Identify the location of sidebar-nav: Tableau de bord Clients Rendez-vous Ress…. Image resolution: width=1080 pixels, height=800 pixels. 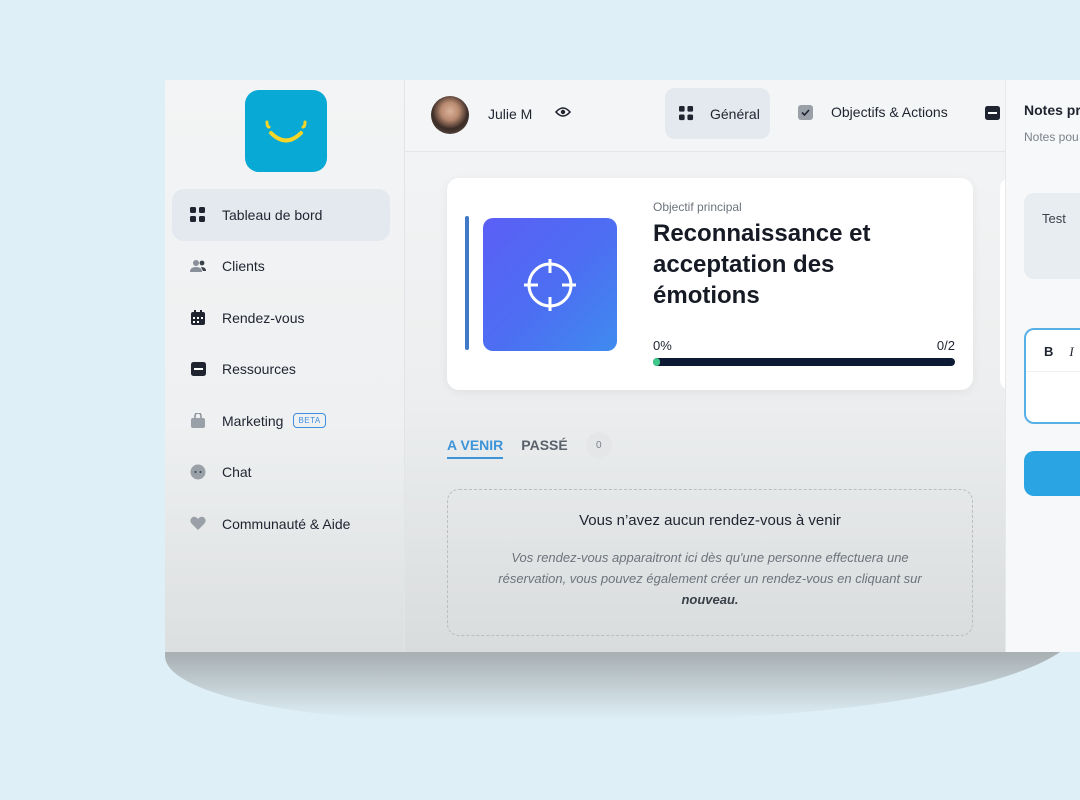
(281, 369).